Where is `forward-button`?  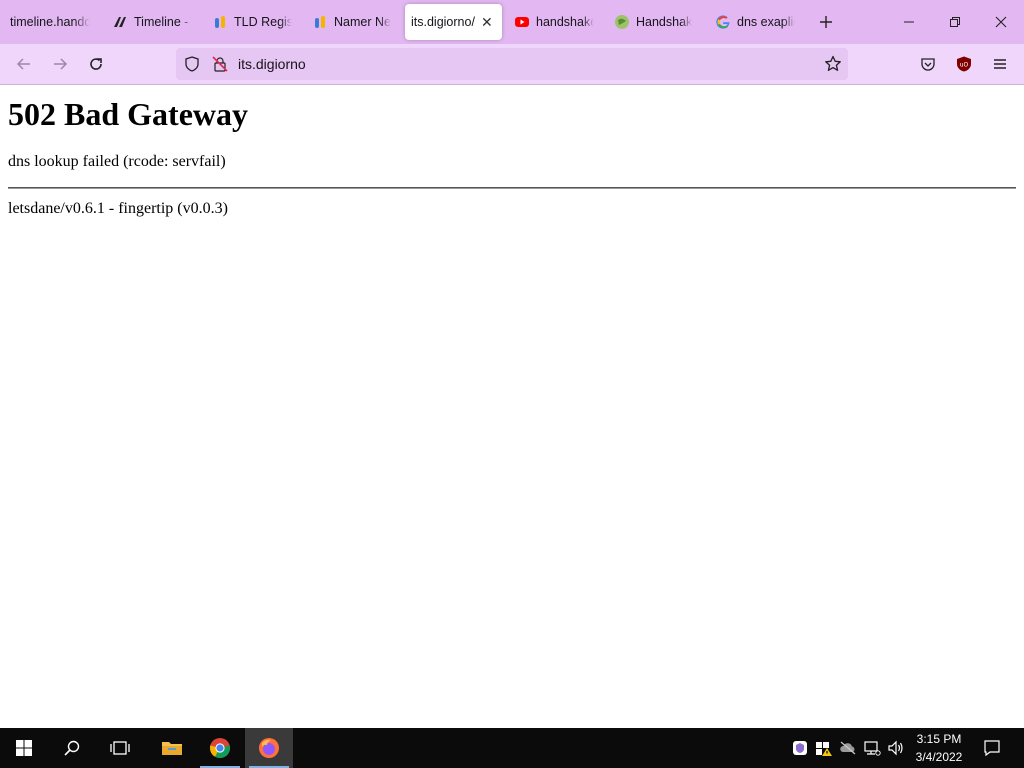 forward-button is located at coordinates (60, 64).